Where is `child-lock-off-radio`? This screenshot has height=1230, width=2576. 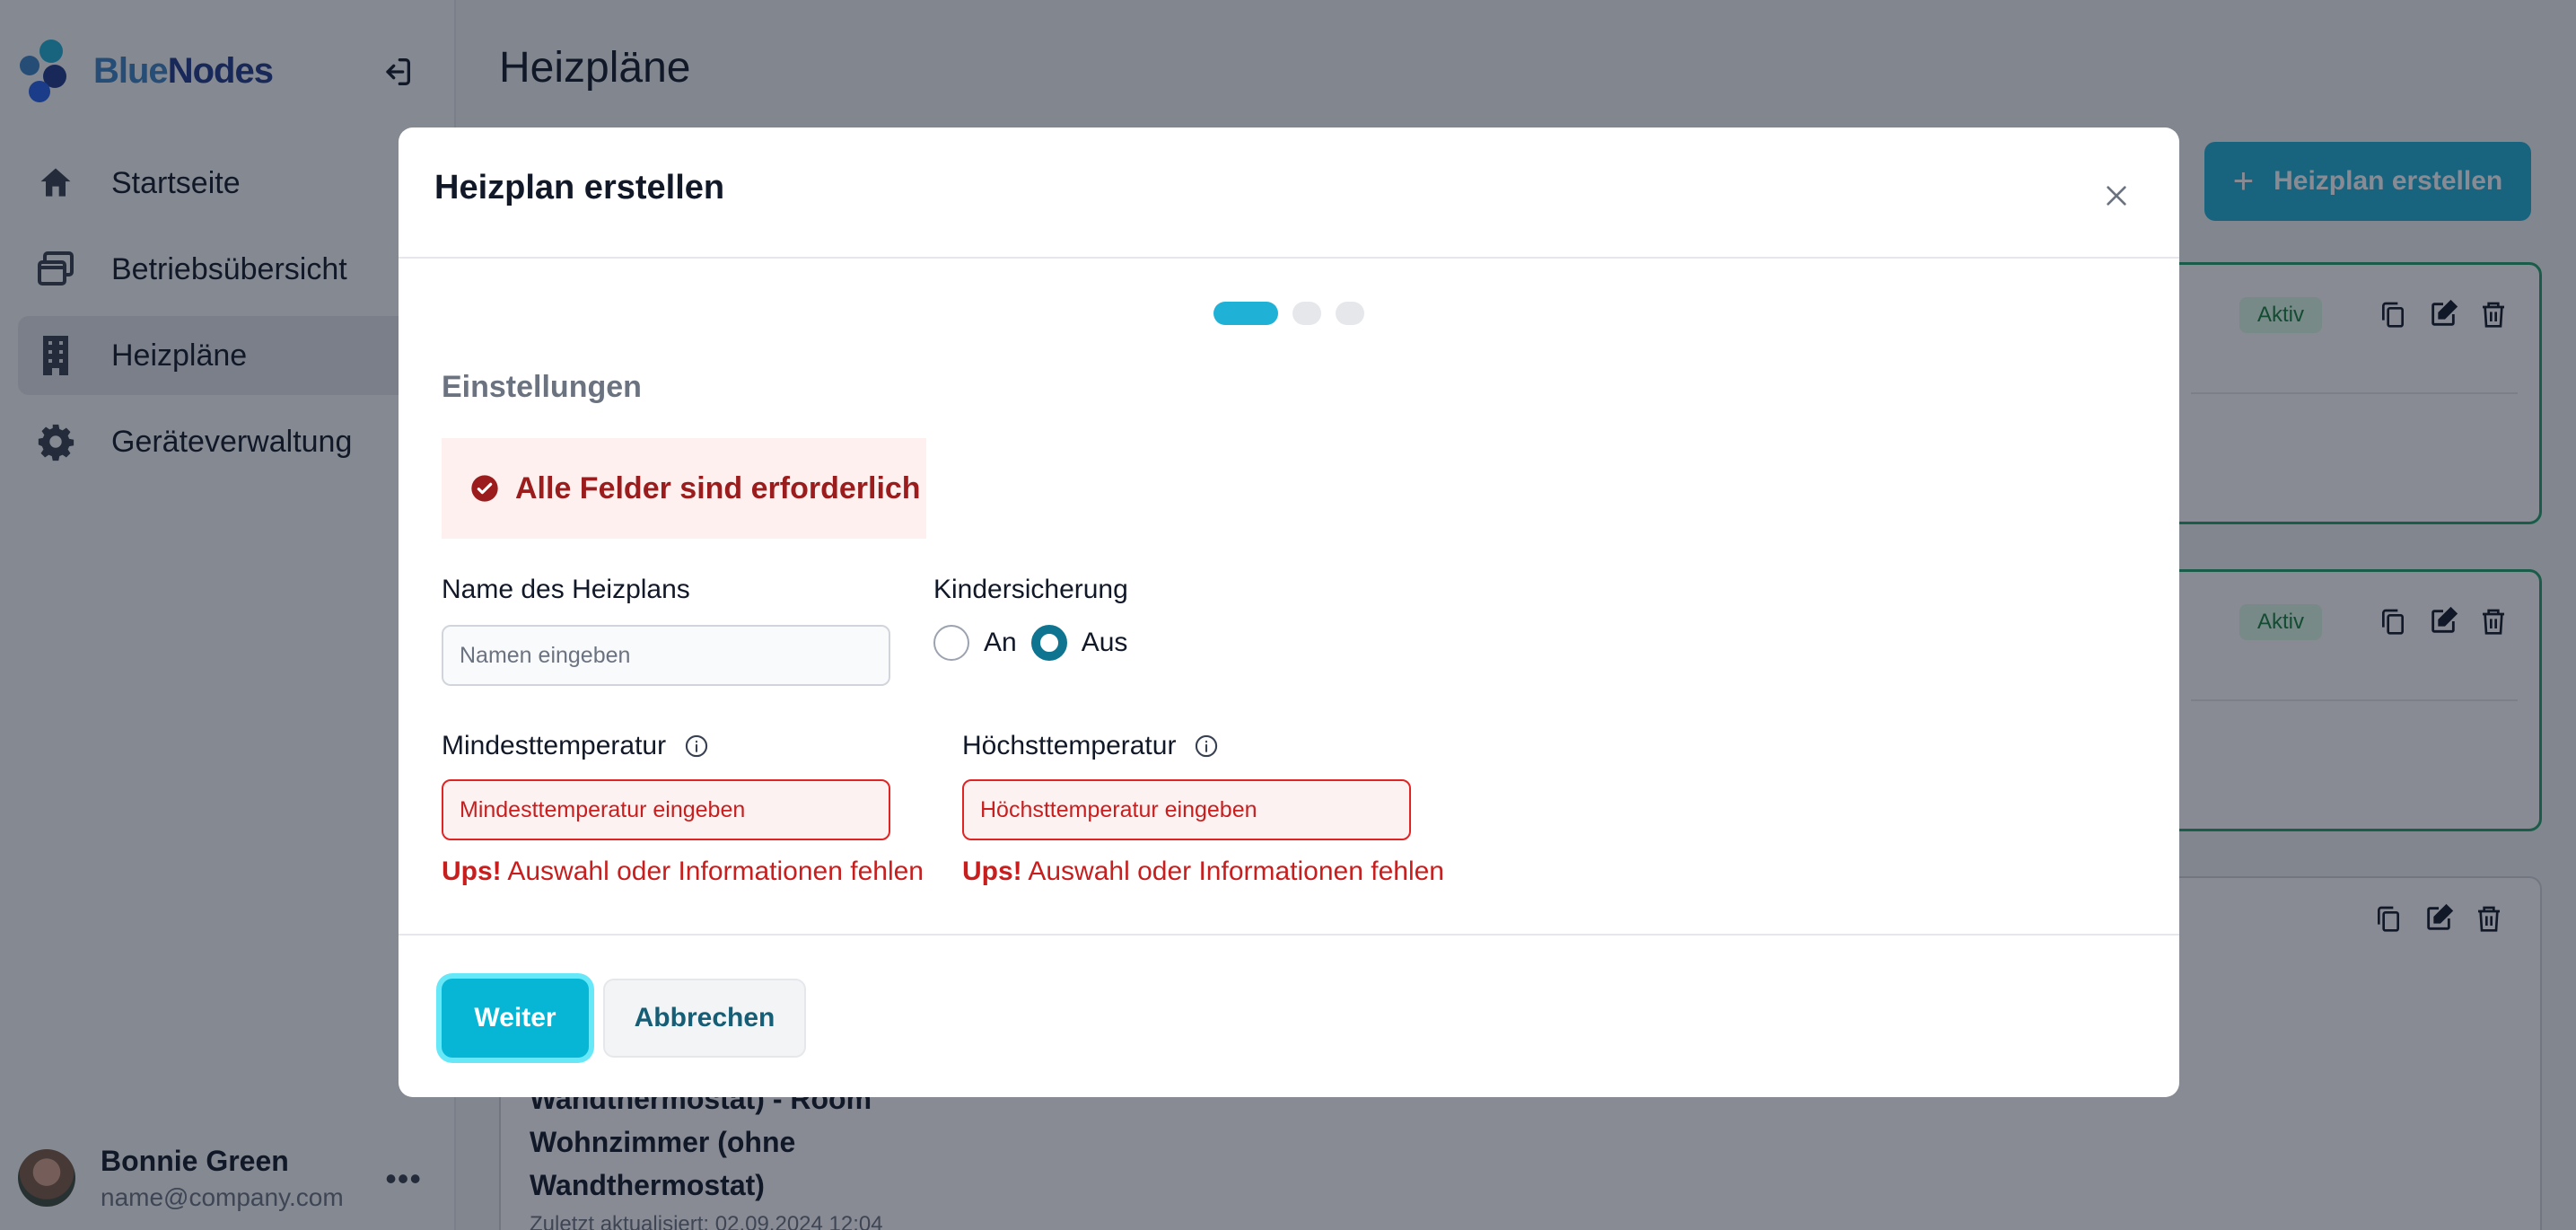 child-lock-off-radio is located at coordinates (1048, 643).